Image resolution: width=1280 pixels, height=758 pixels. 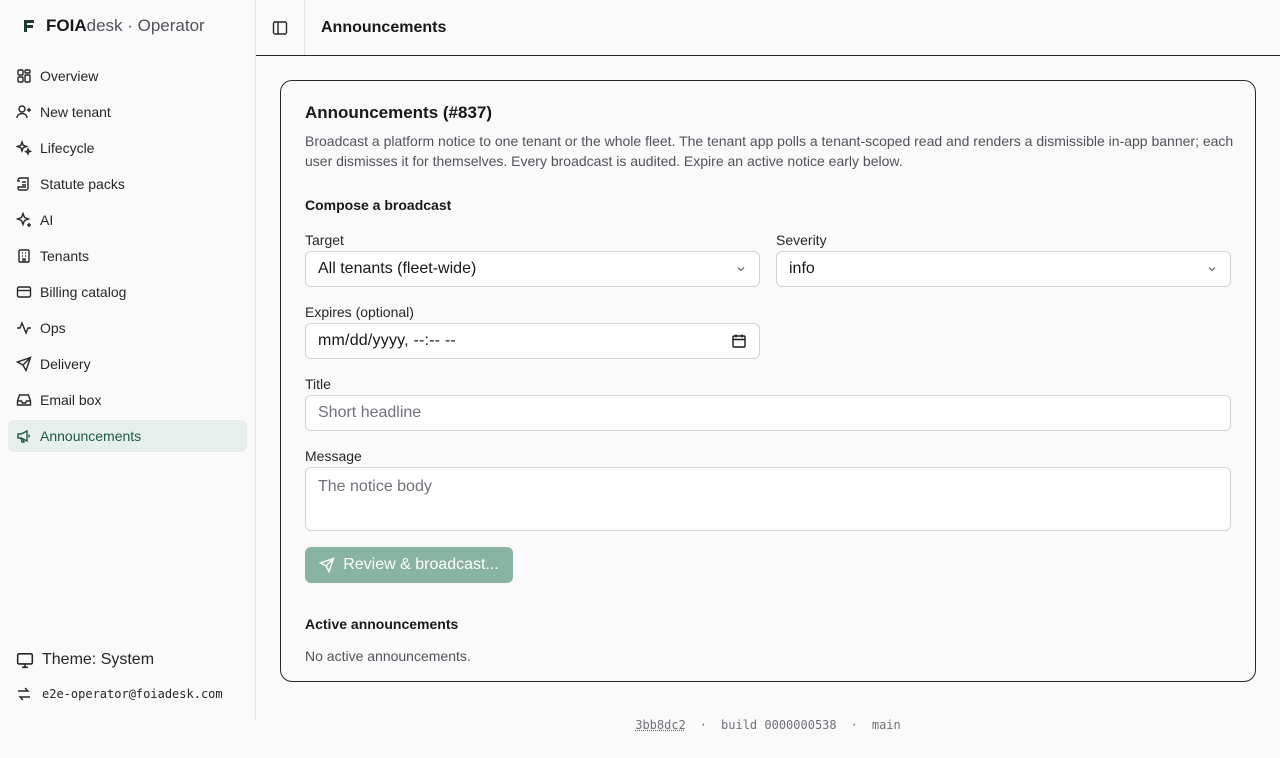 I want to click on expires-datetime-input: mm/dd/yyyy, --:-- --, so click(x=532, y=341).